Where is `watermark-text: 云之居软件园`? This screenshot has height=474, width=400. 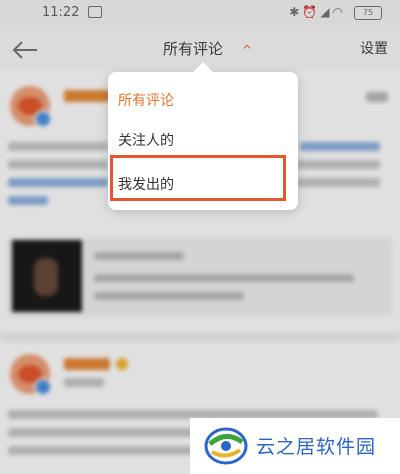 watermark-text: 云之居软件园 is located at coordinates (316, 447).